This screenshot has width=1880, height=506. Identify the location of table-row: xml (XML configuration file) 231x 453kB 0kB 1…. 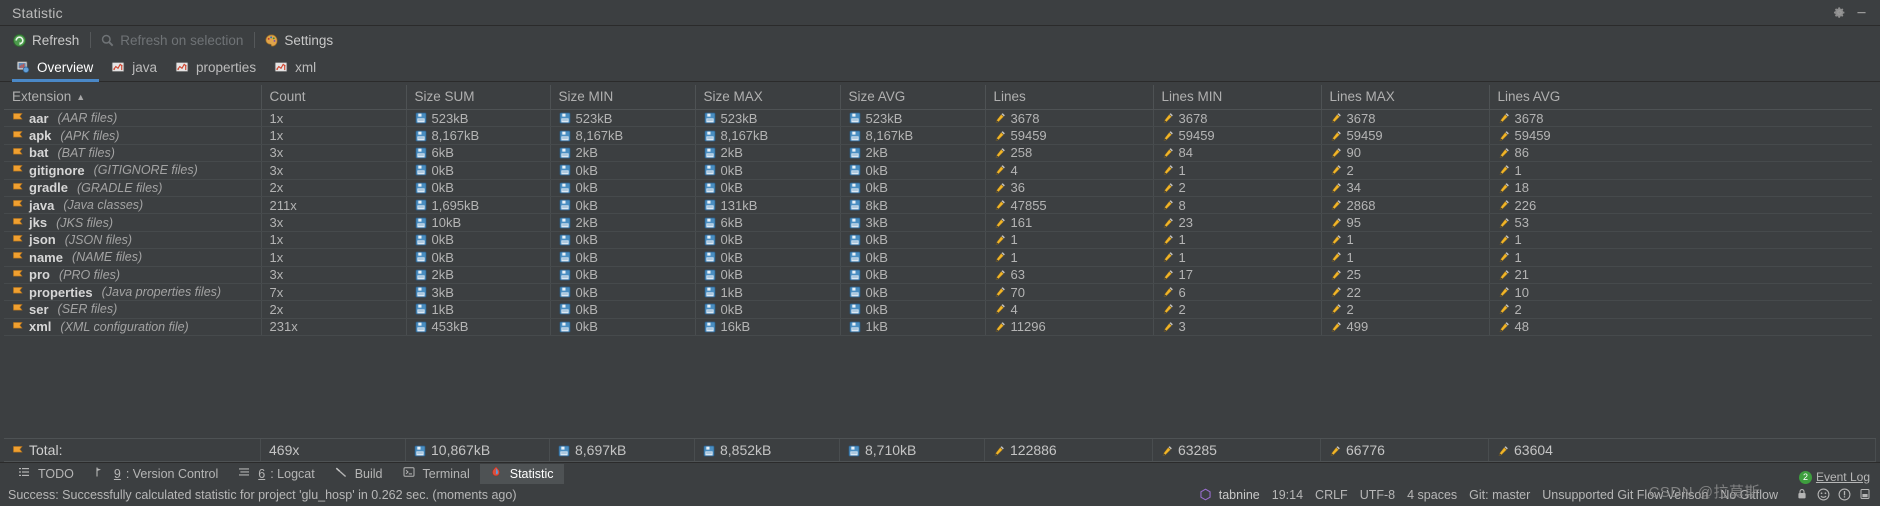
(938, 327).